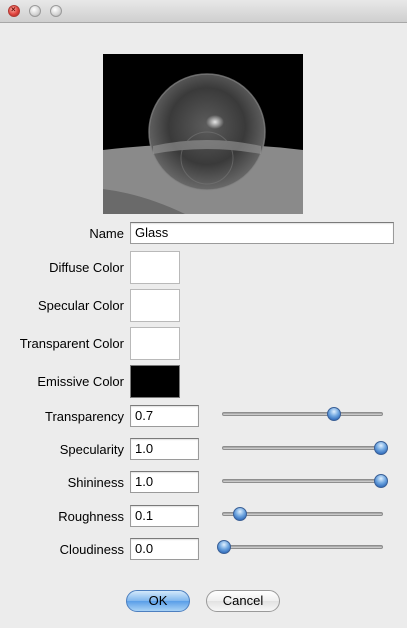 The image size is (407, 628). Describe the element at coordinates (91, 516) in the screenshot. I see `roughness-label: Roughness` at that location.